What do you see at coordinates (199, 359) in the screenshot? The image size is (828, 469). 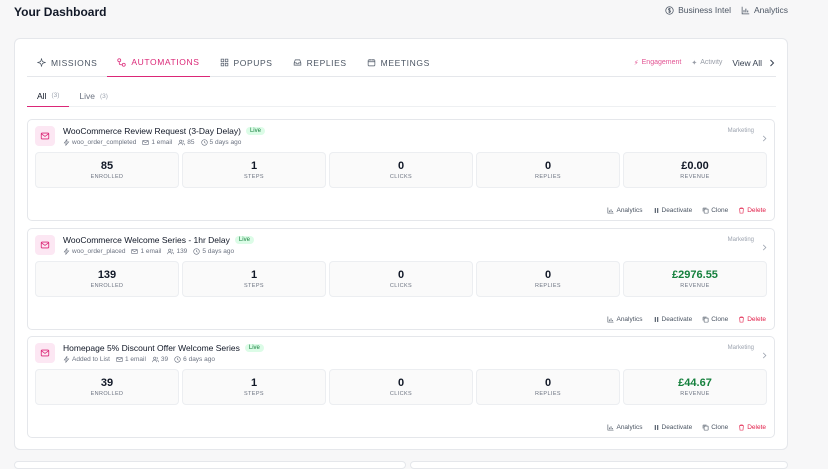 I see `age-text: 6 days ago` at bounding box center [199, 359].